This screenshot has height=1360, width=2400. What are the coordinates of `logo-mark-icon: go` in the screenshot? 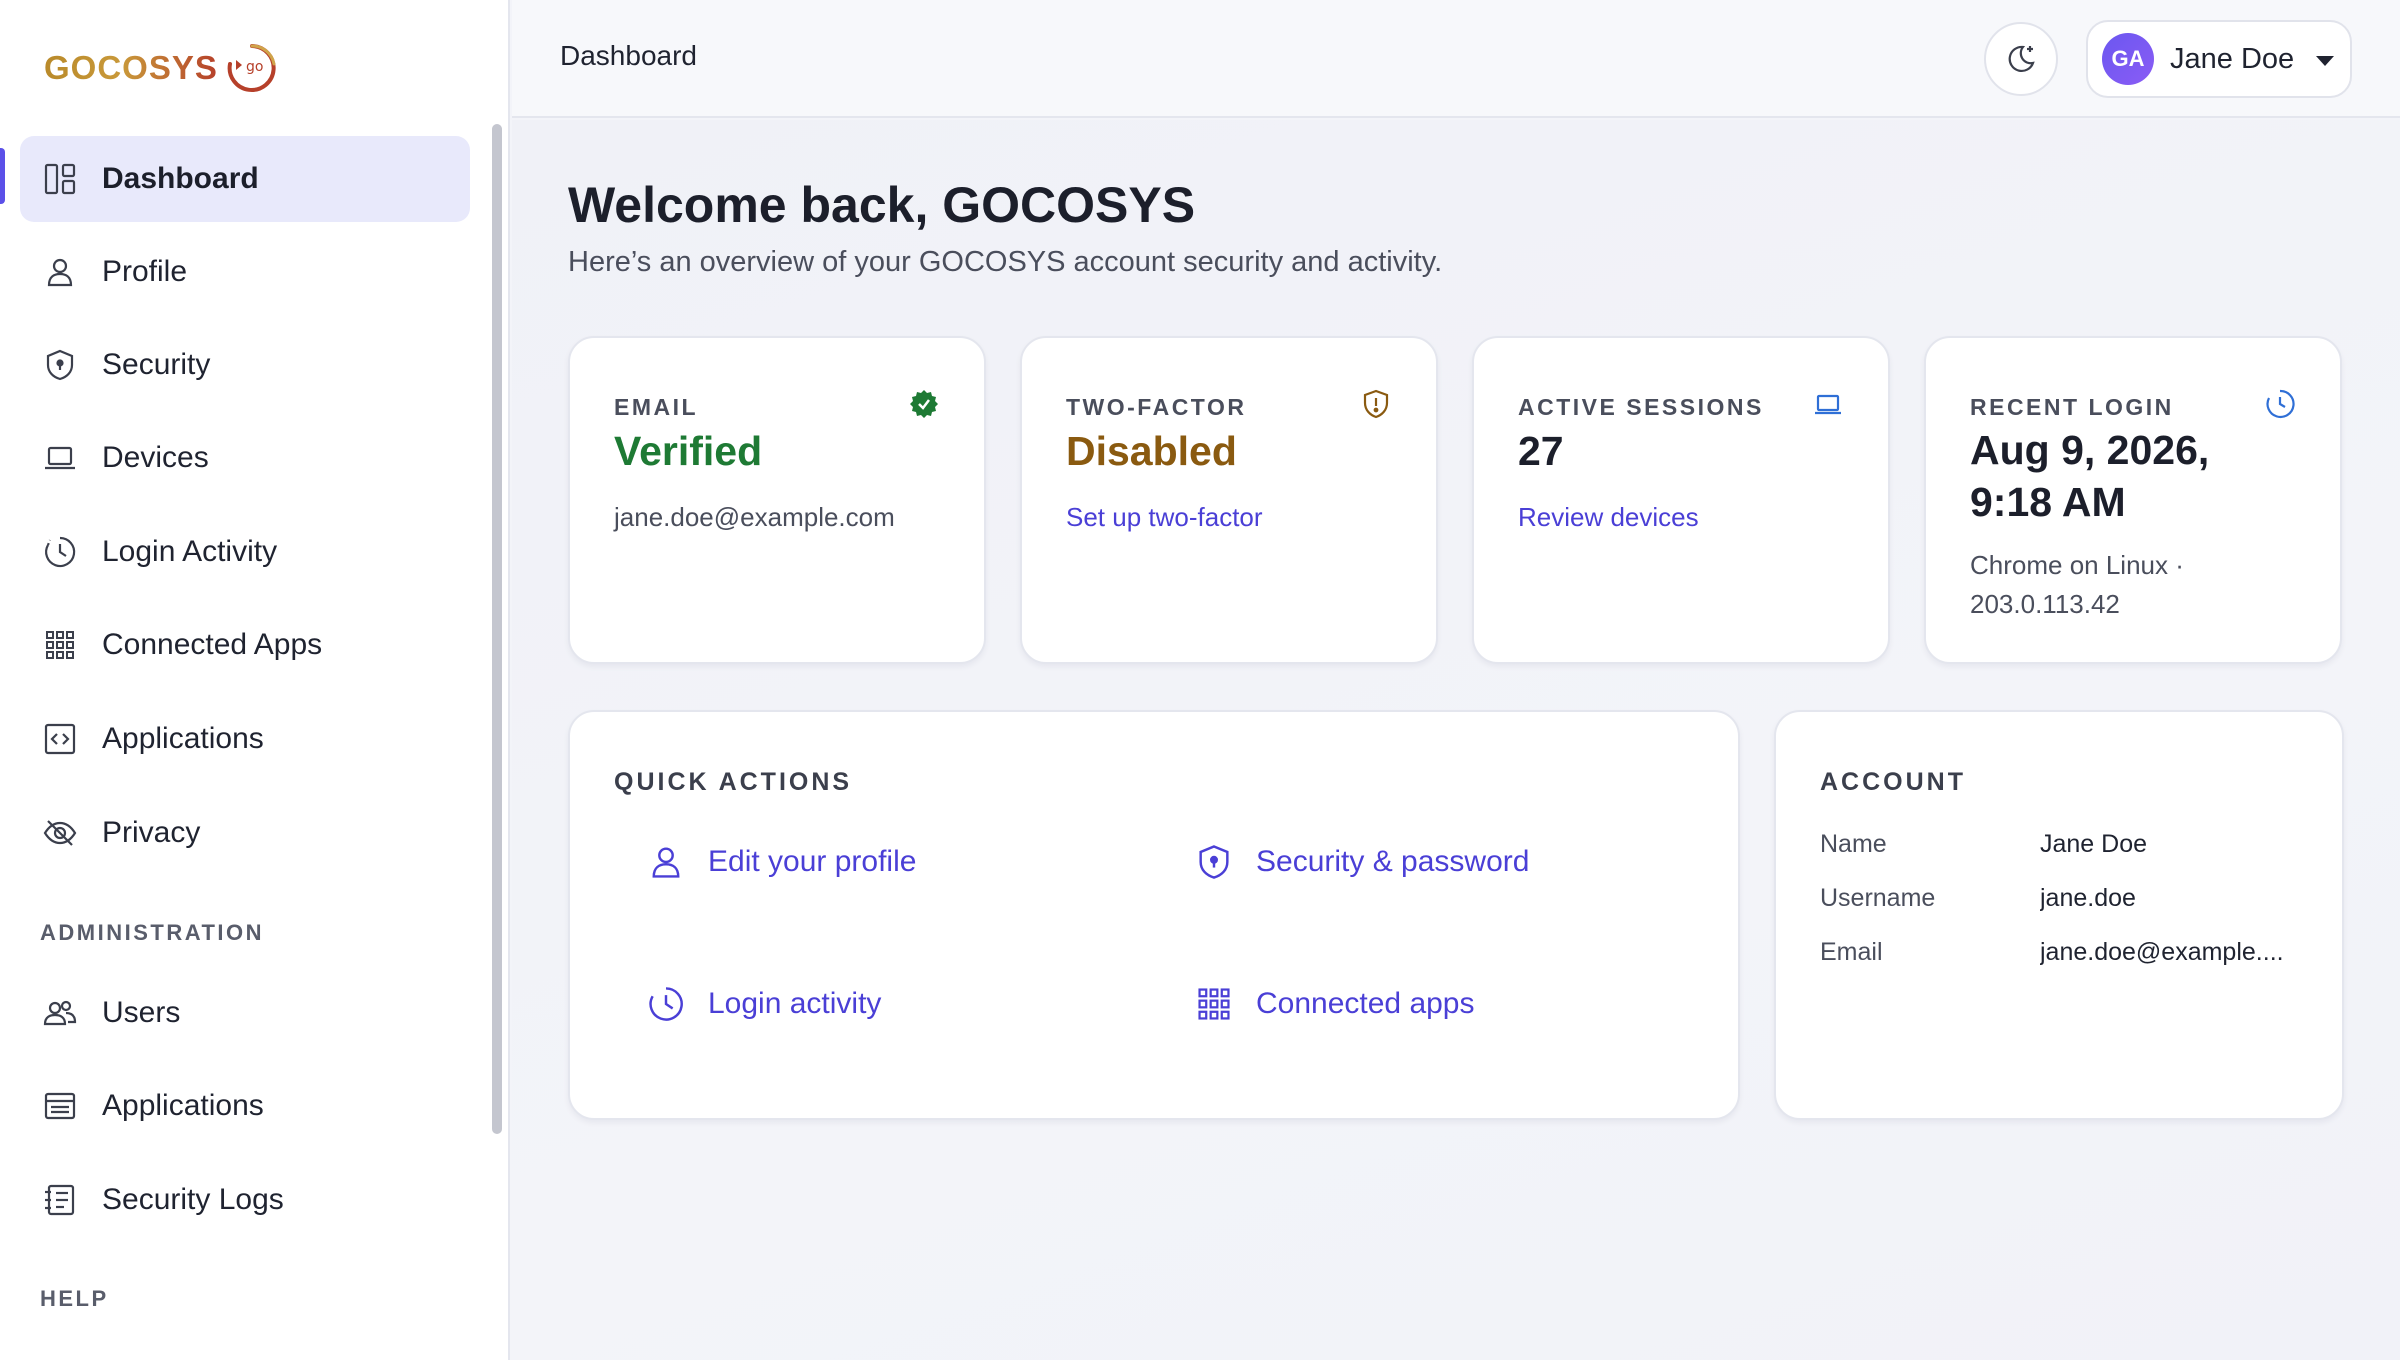 It's located at (251, 68).